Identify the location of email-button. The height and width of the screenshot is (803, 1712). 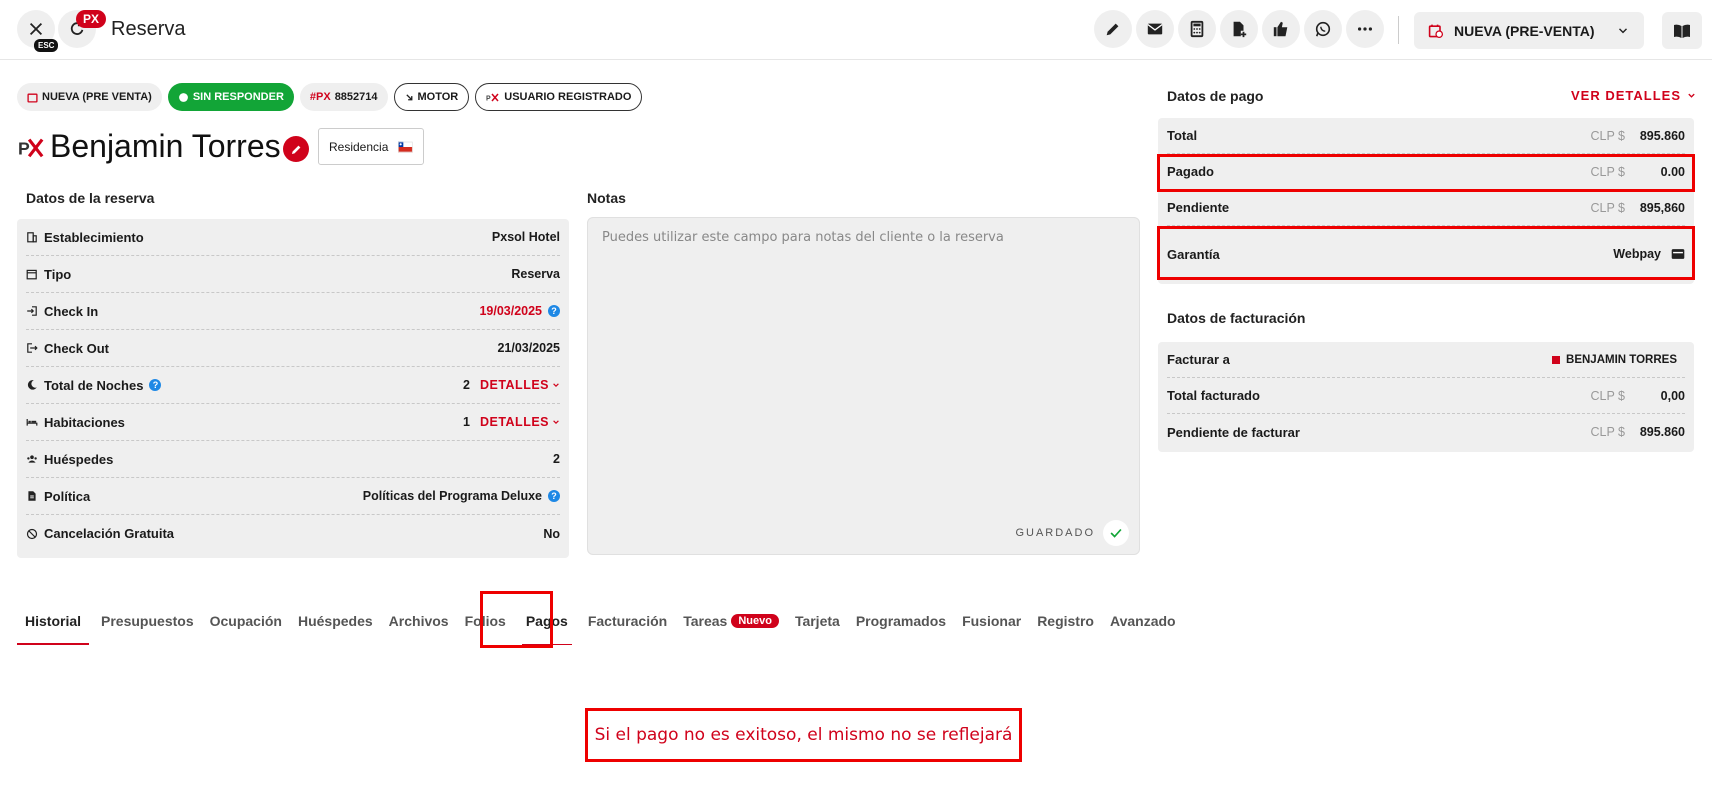
(1155, 29).